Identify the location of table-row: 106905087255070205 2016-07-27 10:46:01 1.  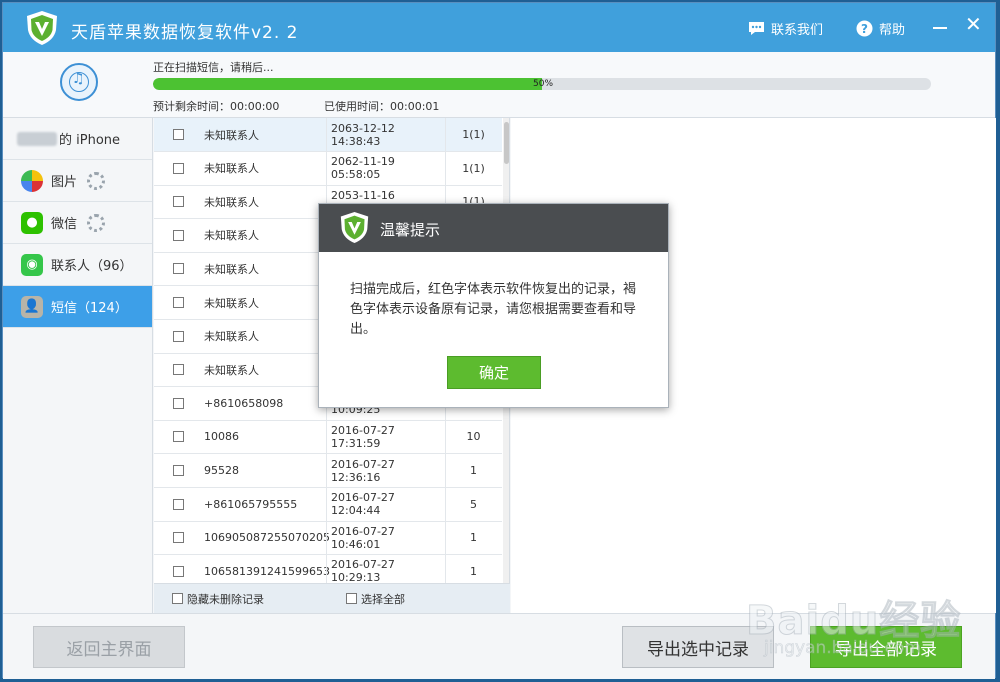
(328, 538).